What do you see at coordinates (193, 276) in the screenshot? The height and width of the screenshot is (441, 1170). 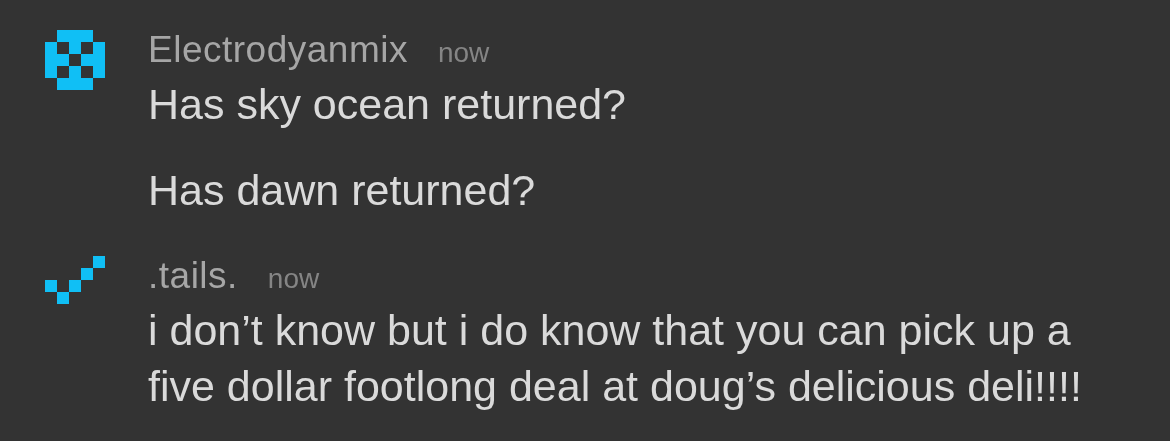 I see `username: .tails.` at bounding box center [193, 276].